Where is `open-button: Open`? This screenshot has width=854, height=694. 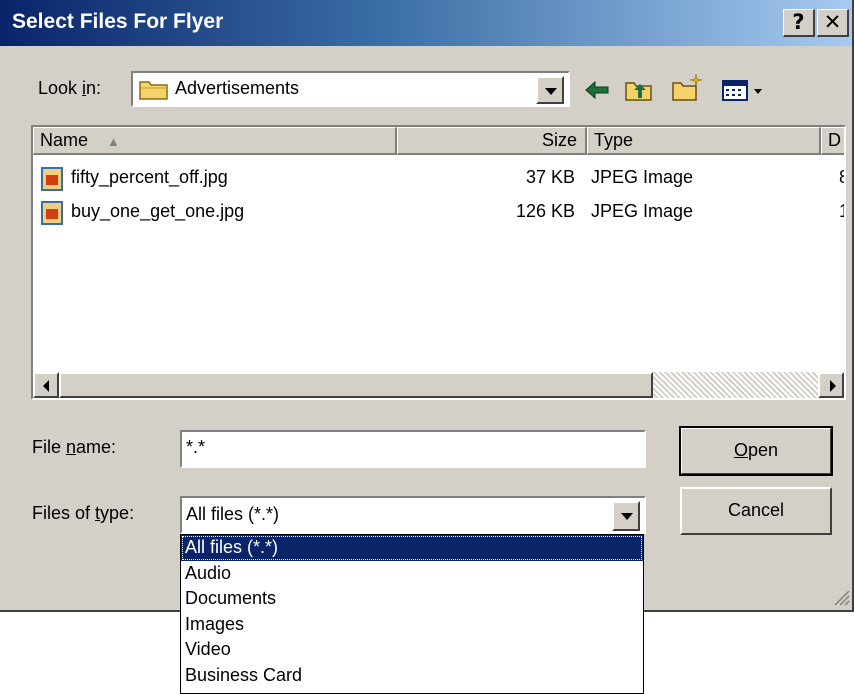
open-button: Open is located at coordinates (756, 451).